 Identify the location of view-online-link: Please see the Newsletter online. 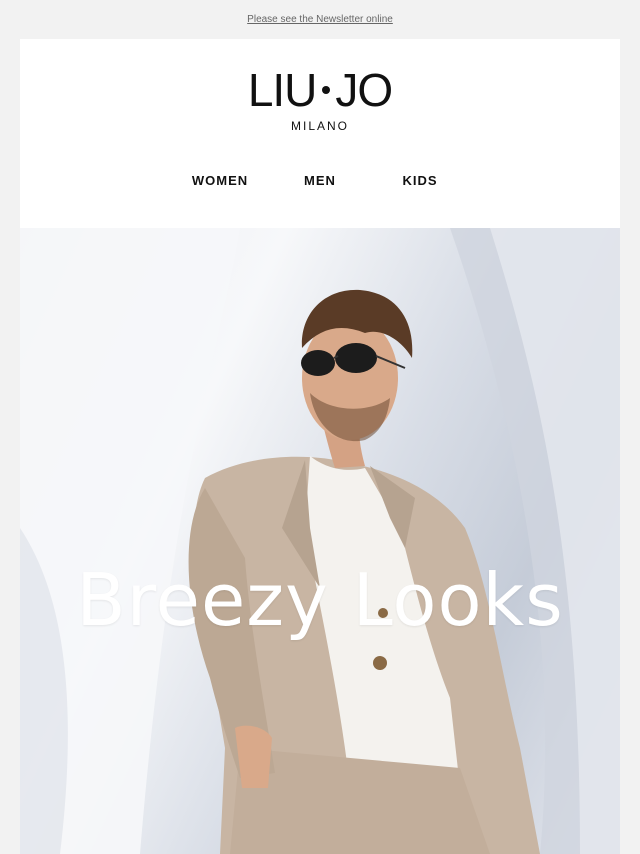
(320, 19).